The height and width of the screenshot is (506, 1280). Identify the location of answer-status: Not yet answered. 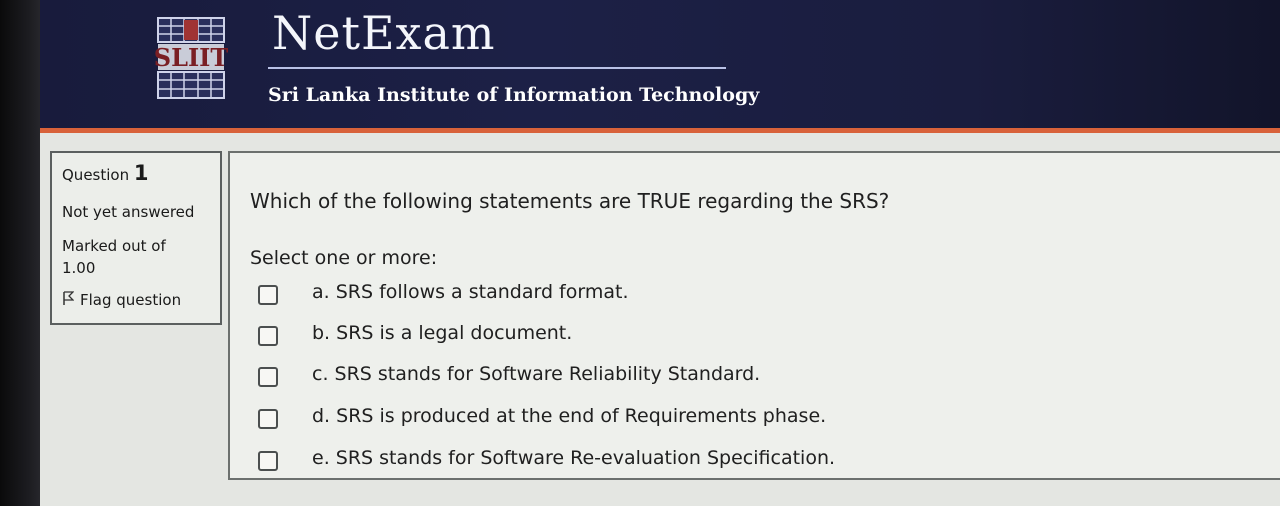
(128, 212).